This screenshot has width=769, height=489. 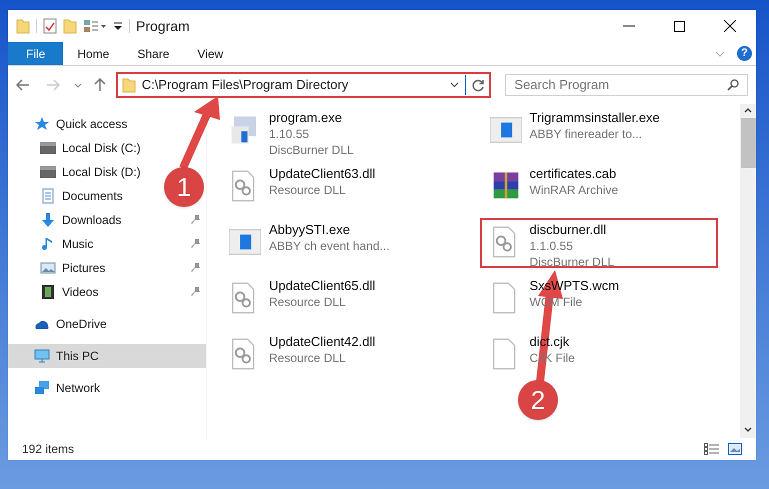 I want to click on view-options-icon, so click(x=95, y=26).